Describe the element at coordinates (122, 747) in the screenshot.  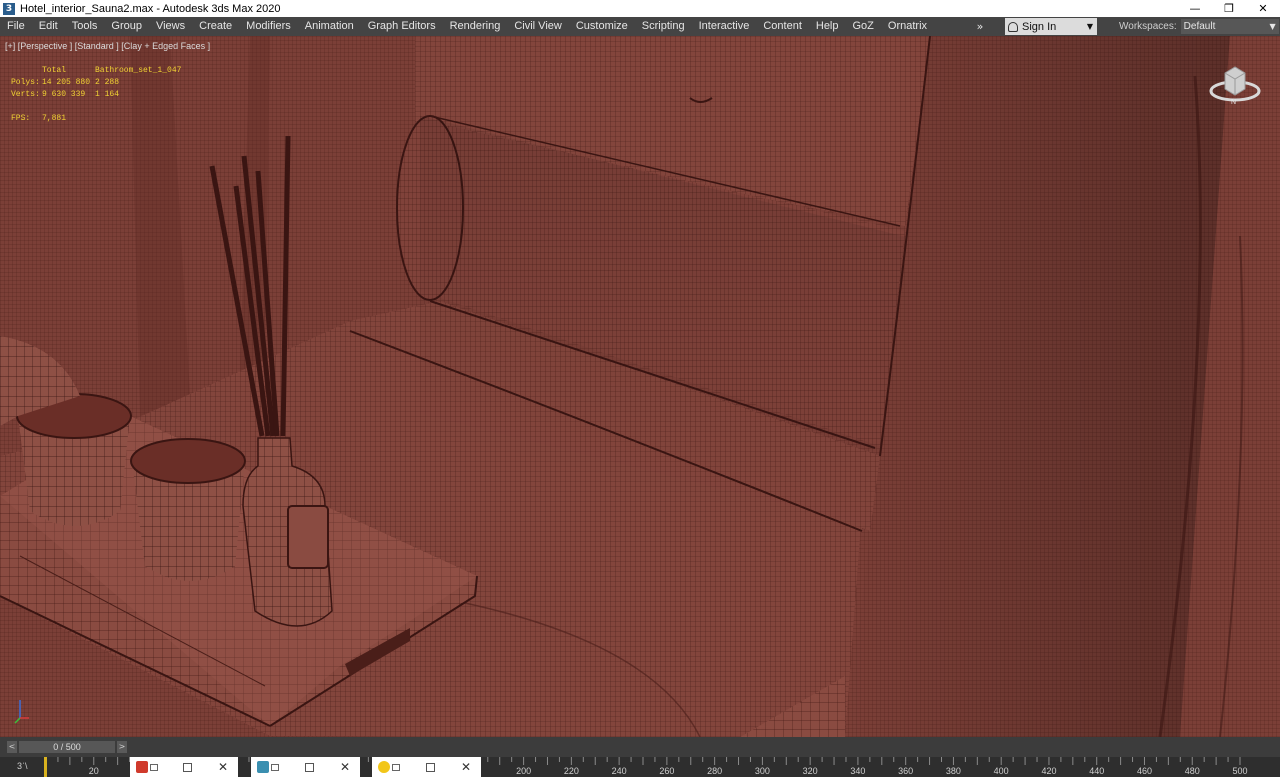
I see `time-slider-next-button: >` at that location.